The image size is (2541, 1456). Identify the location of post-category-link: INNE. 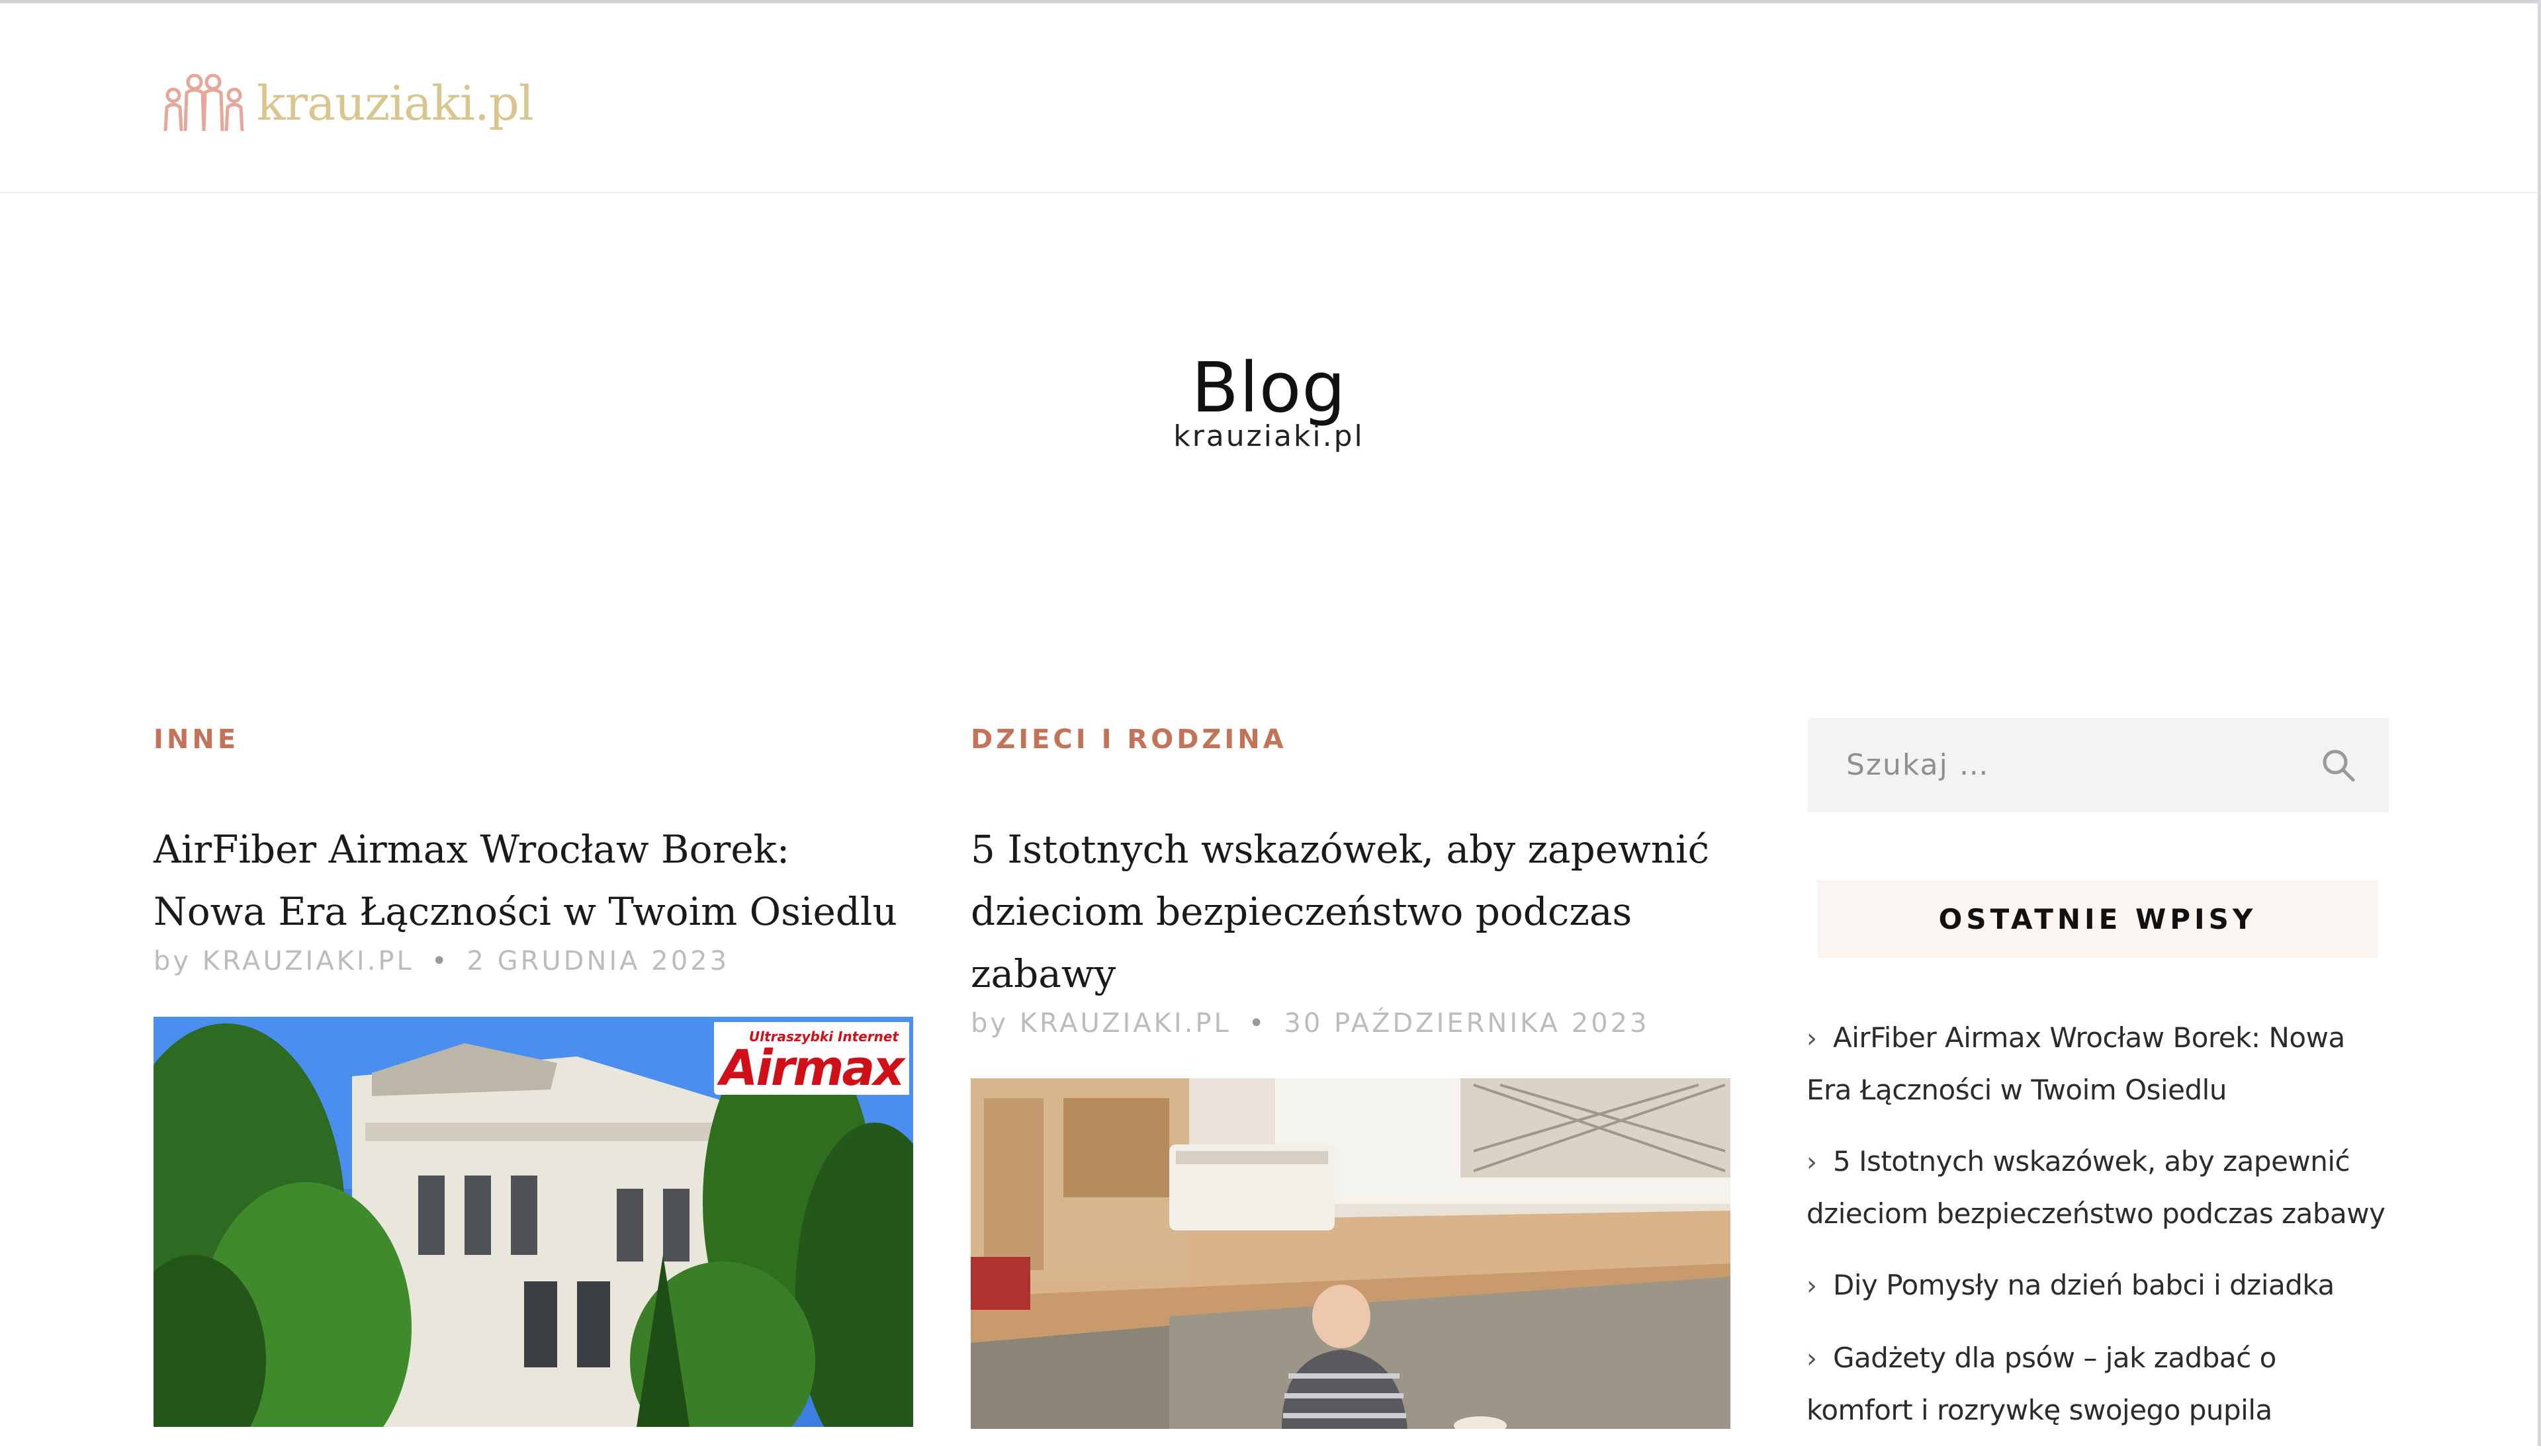
(196, 739).